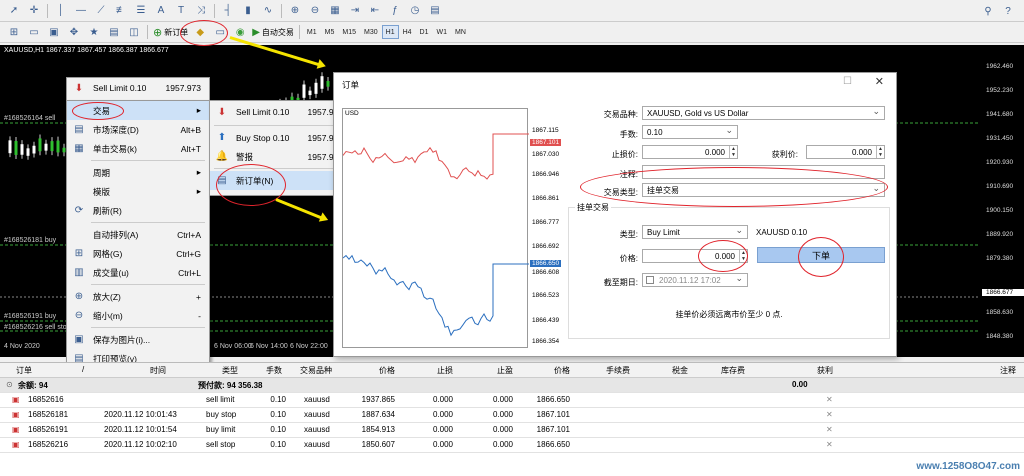  I want to click on stop-loss-input: 0.000 ▲ ▼, so click(690, 152).